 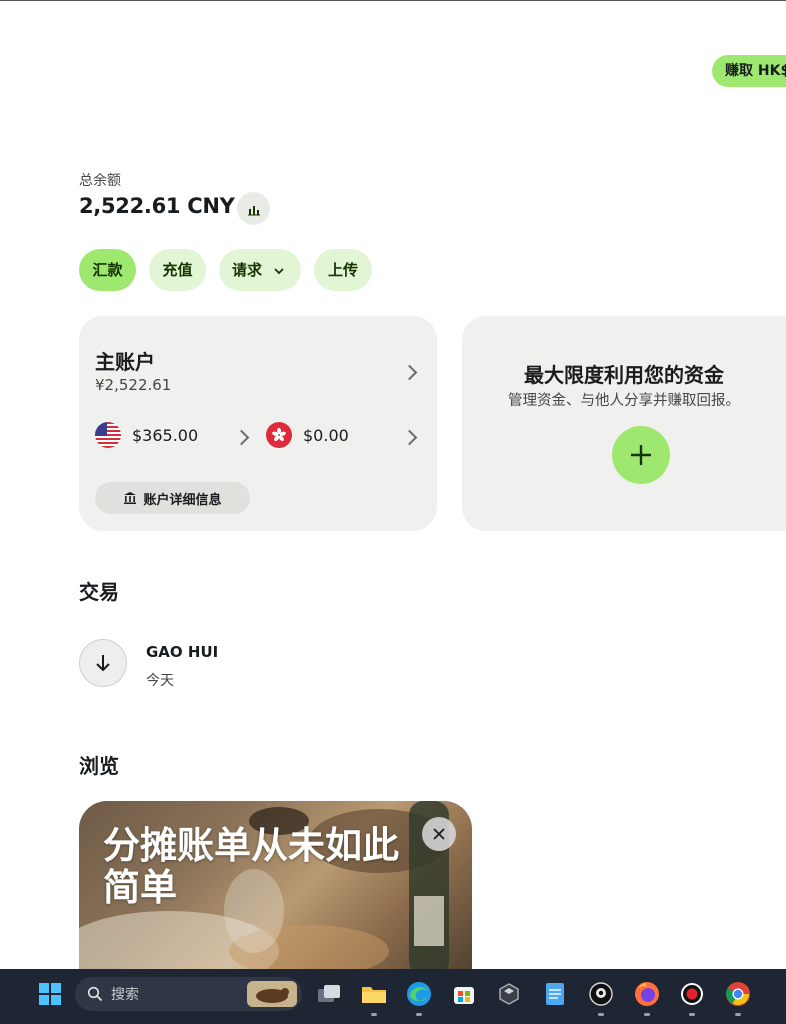 I want to click on arrow-down-icon, so click(x=103, y=663).